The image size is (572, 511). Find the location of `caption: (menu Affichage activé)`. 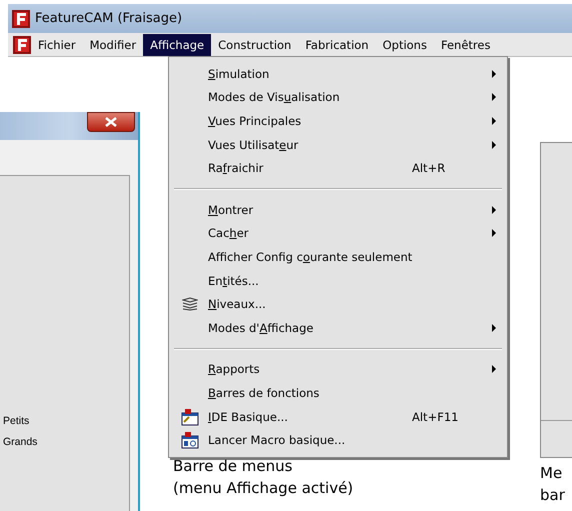

caption: (menu Affichage activé) is located at coordinates (263, 488).